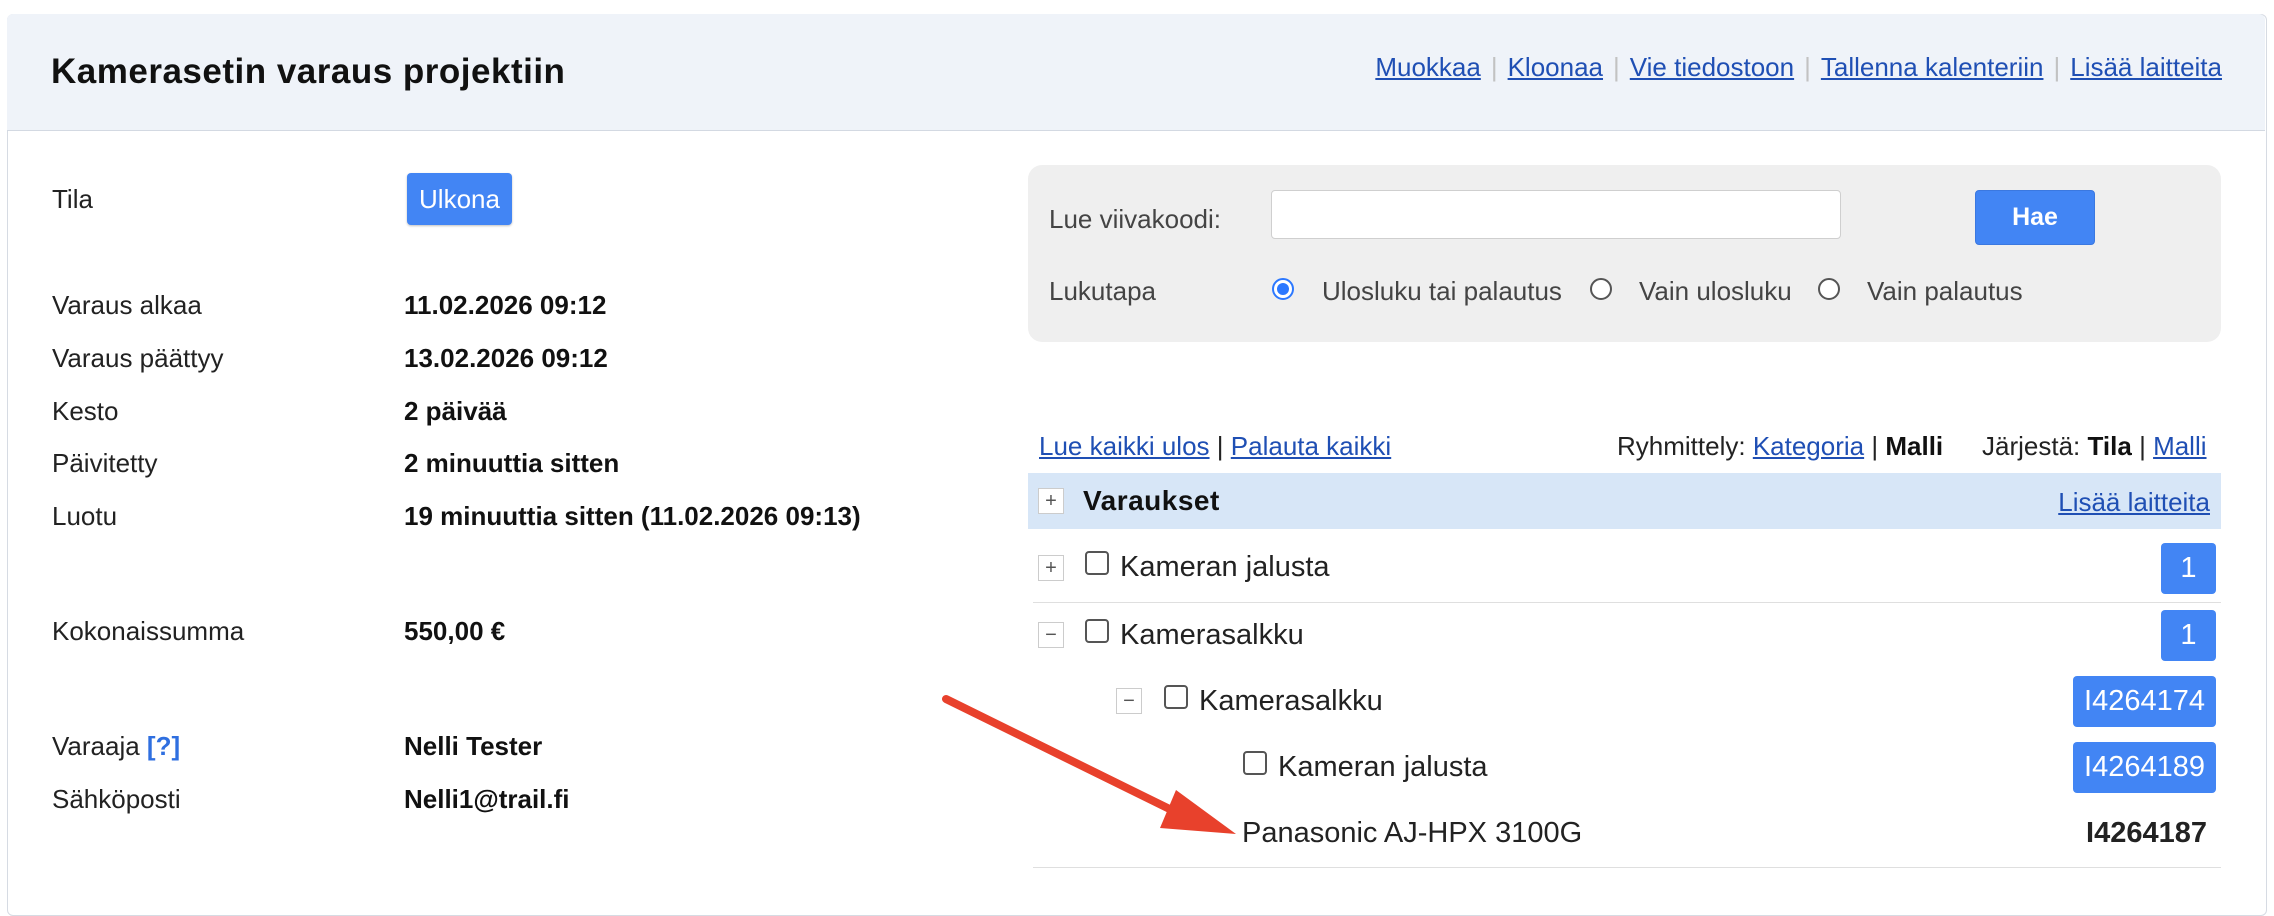 This screenshot has height=916, width=2274. Describe the element at coordinates (1071, 760) in the screenshot. I see `arrow-shaft` at that location.